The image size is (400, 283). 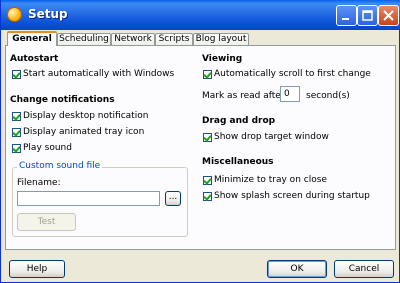 I want to click on minimize-to-tray-checkbox, so click(x=207, y=180).